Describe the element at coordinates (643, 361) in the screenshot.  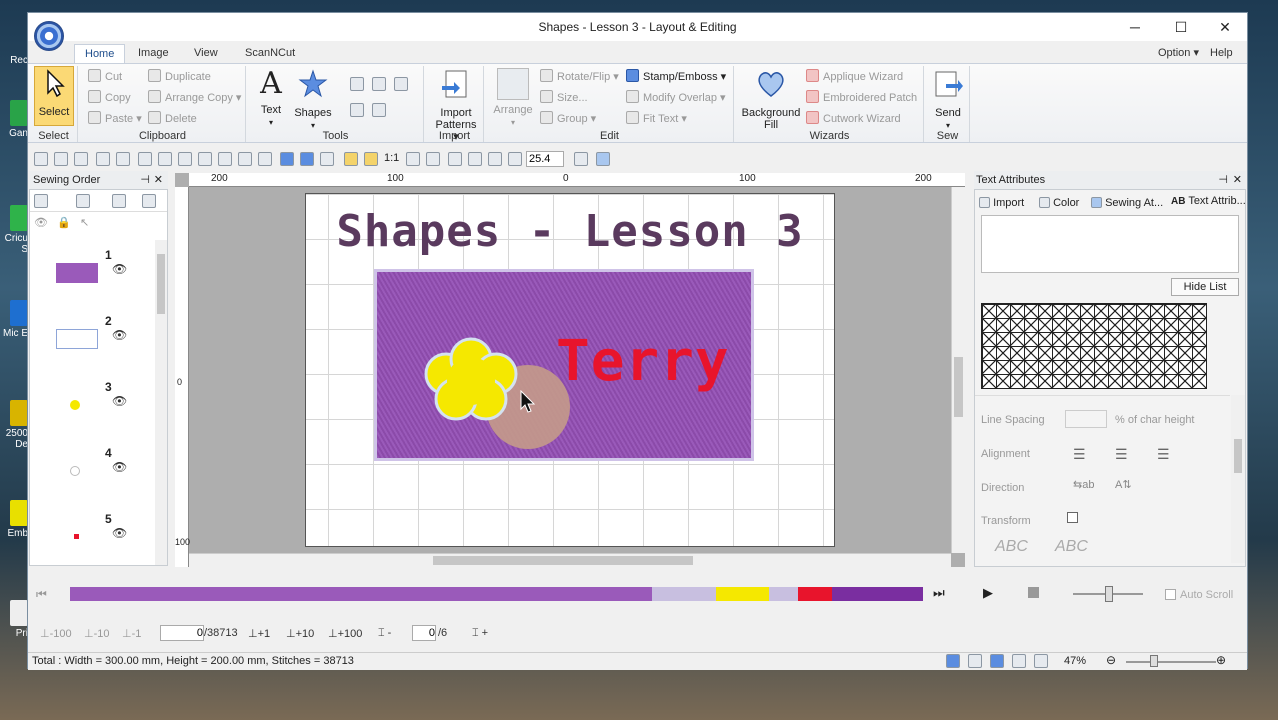
I see `terry-text: Terry` at that location.